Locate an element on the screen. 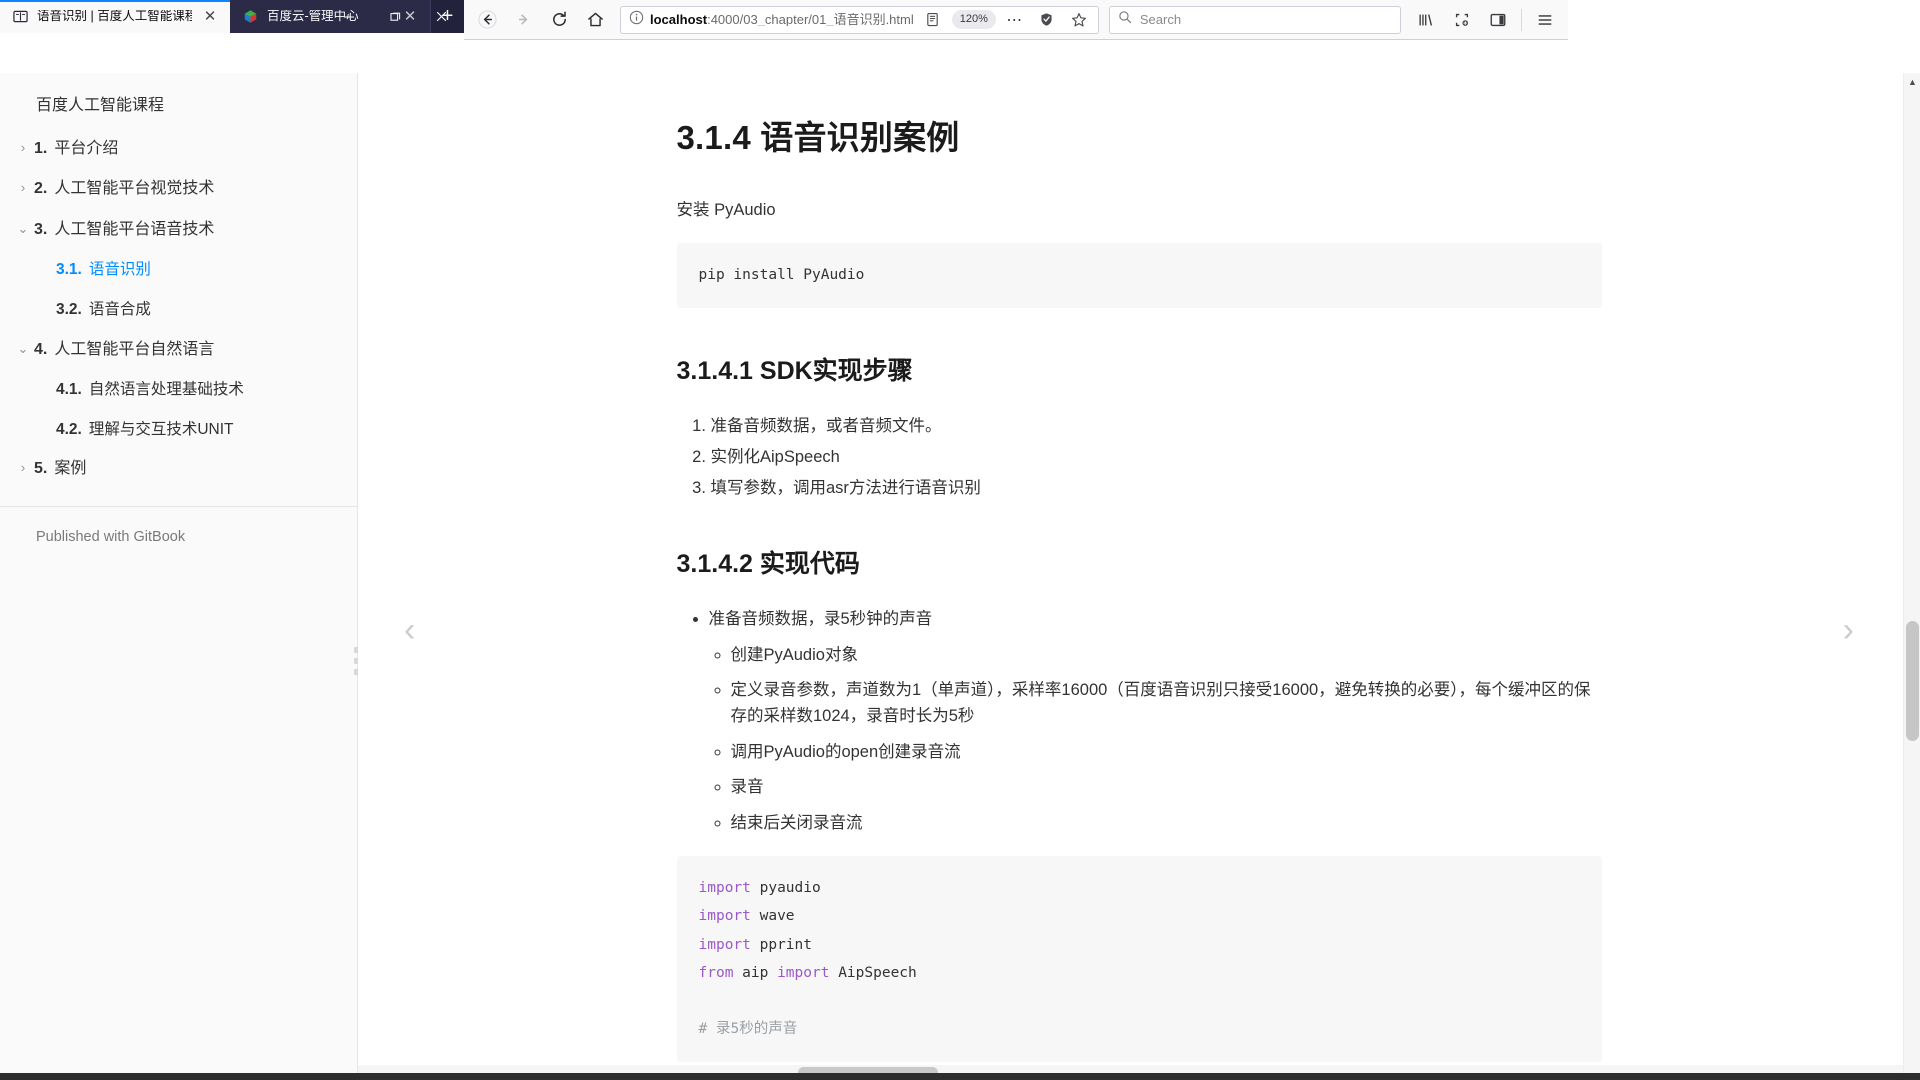 The height and width of the screenshot is (1080, 1920). star-icon is located at coordinates (1079, 20).